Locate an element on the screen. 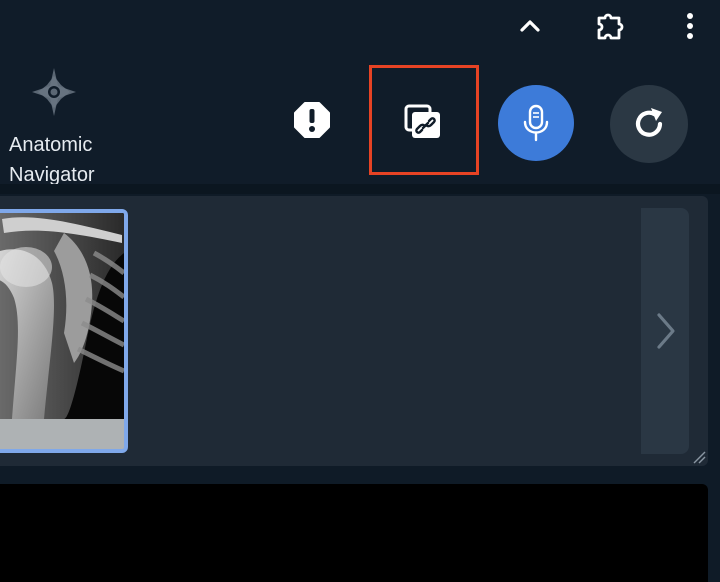 The image size is (720, 582). report-issue-button is located at coordinates (312, 120).